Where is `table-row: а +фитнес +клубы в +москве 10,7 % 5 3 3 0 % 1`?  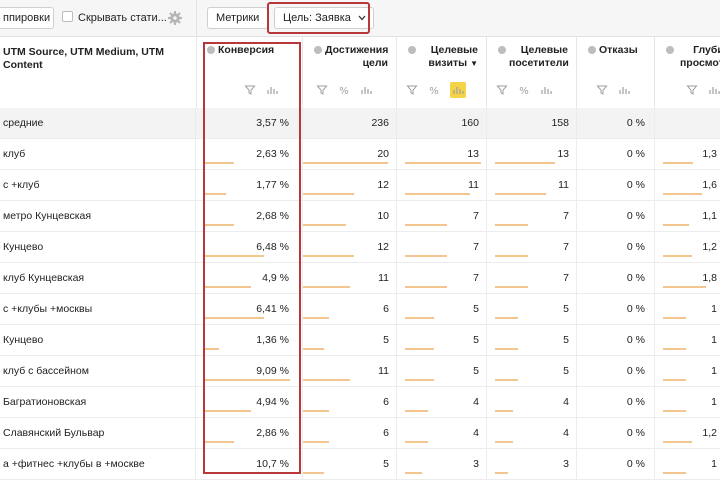
table-row: а +фитнес +клубы в +москве 10,7 % 5 3 3 0 % 1 is located at coordinates (360, 464).